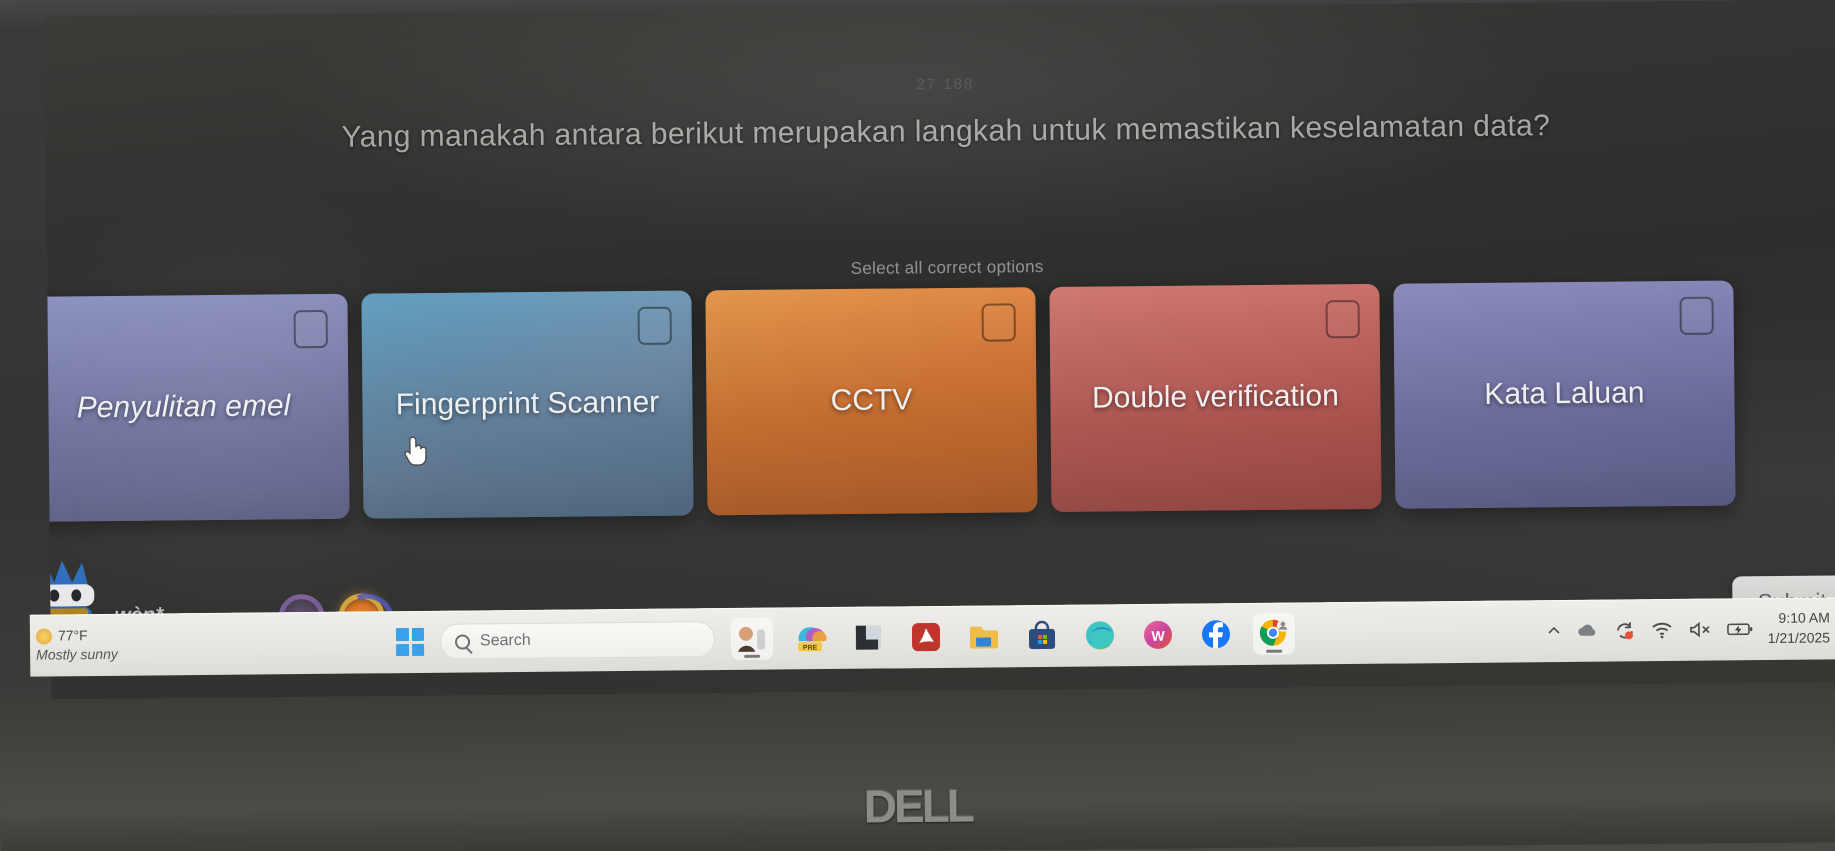 The width and height of the screenshot is (1835, 851). I want to click on battery-charging-icon, so click(1739, 629).